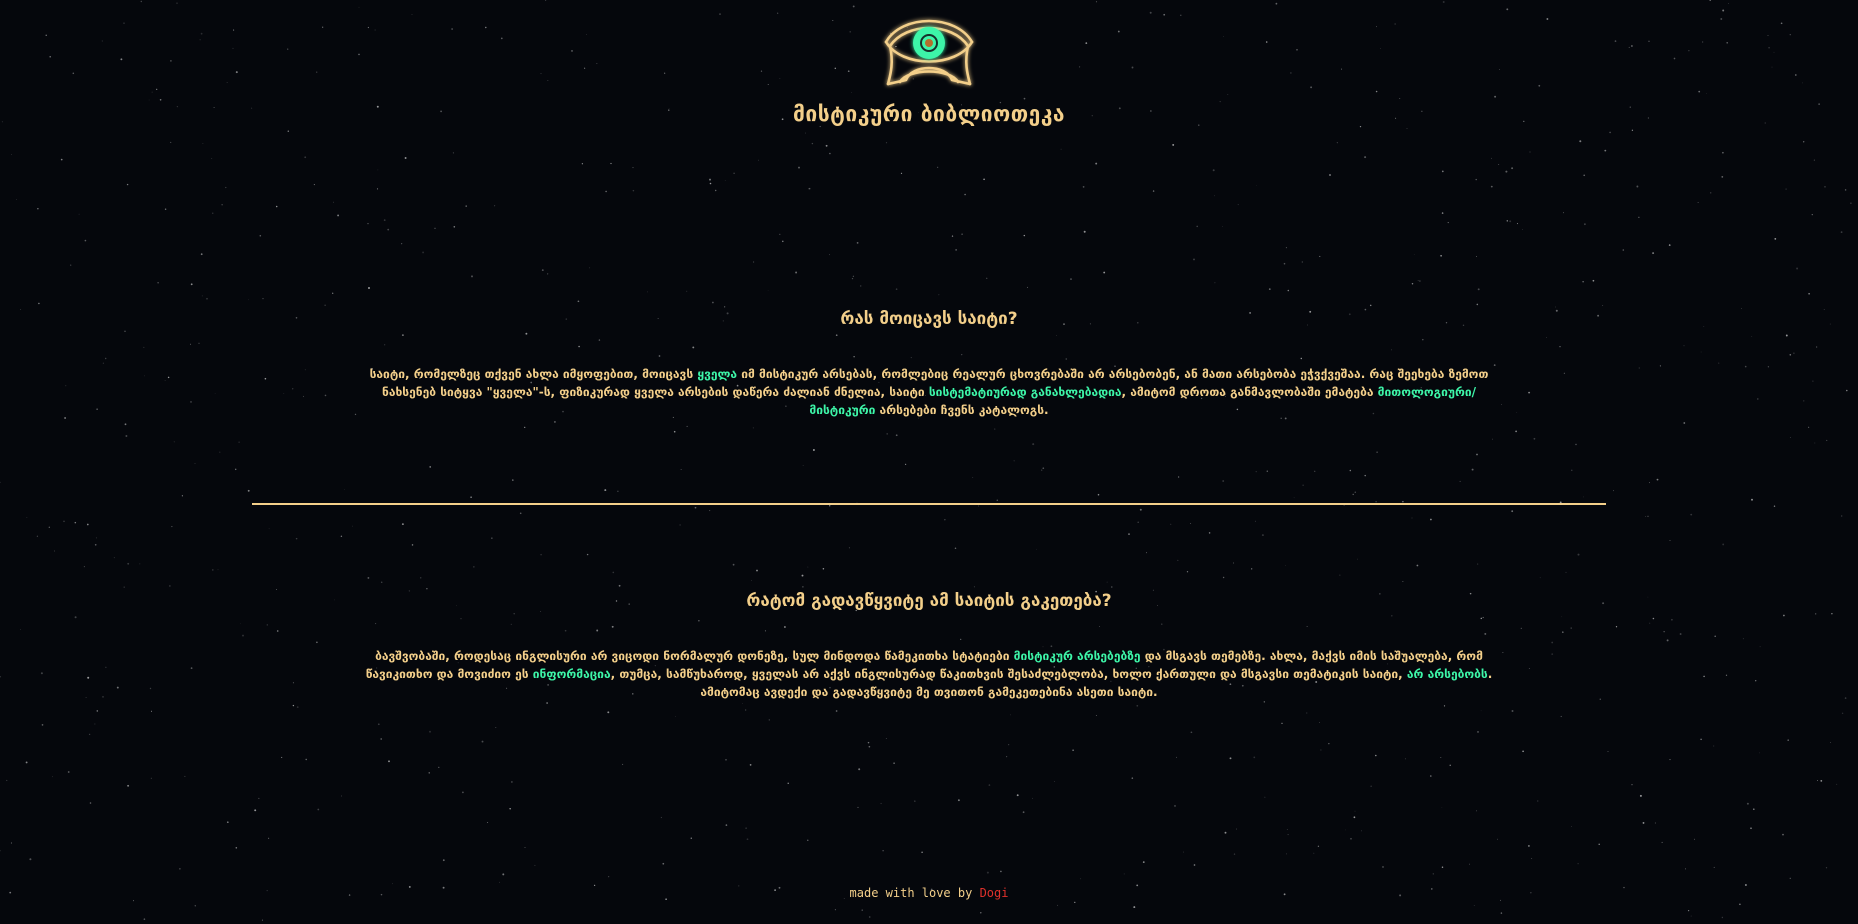 The width and height of the screenshot is (1858, 924). Describe the element at coordinates (994, 893) in the screenshot. I see `footer-author-link: Dogi` at that location.